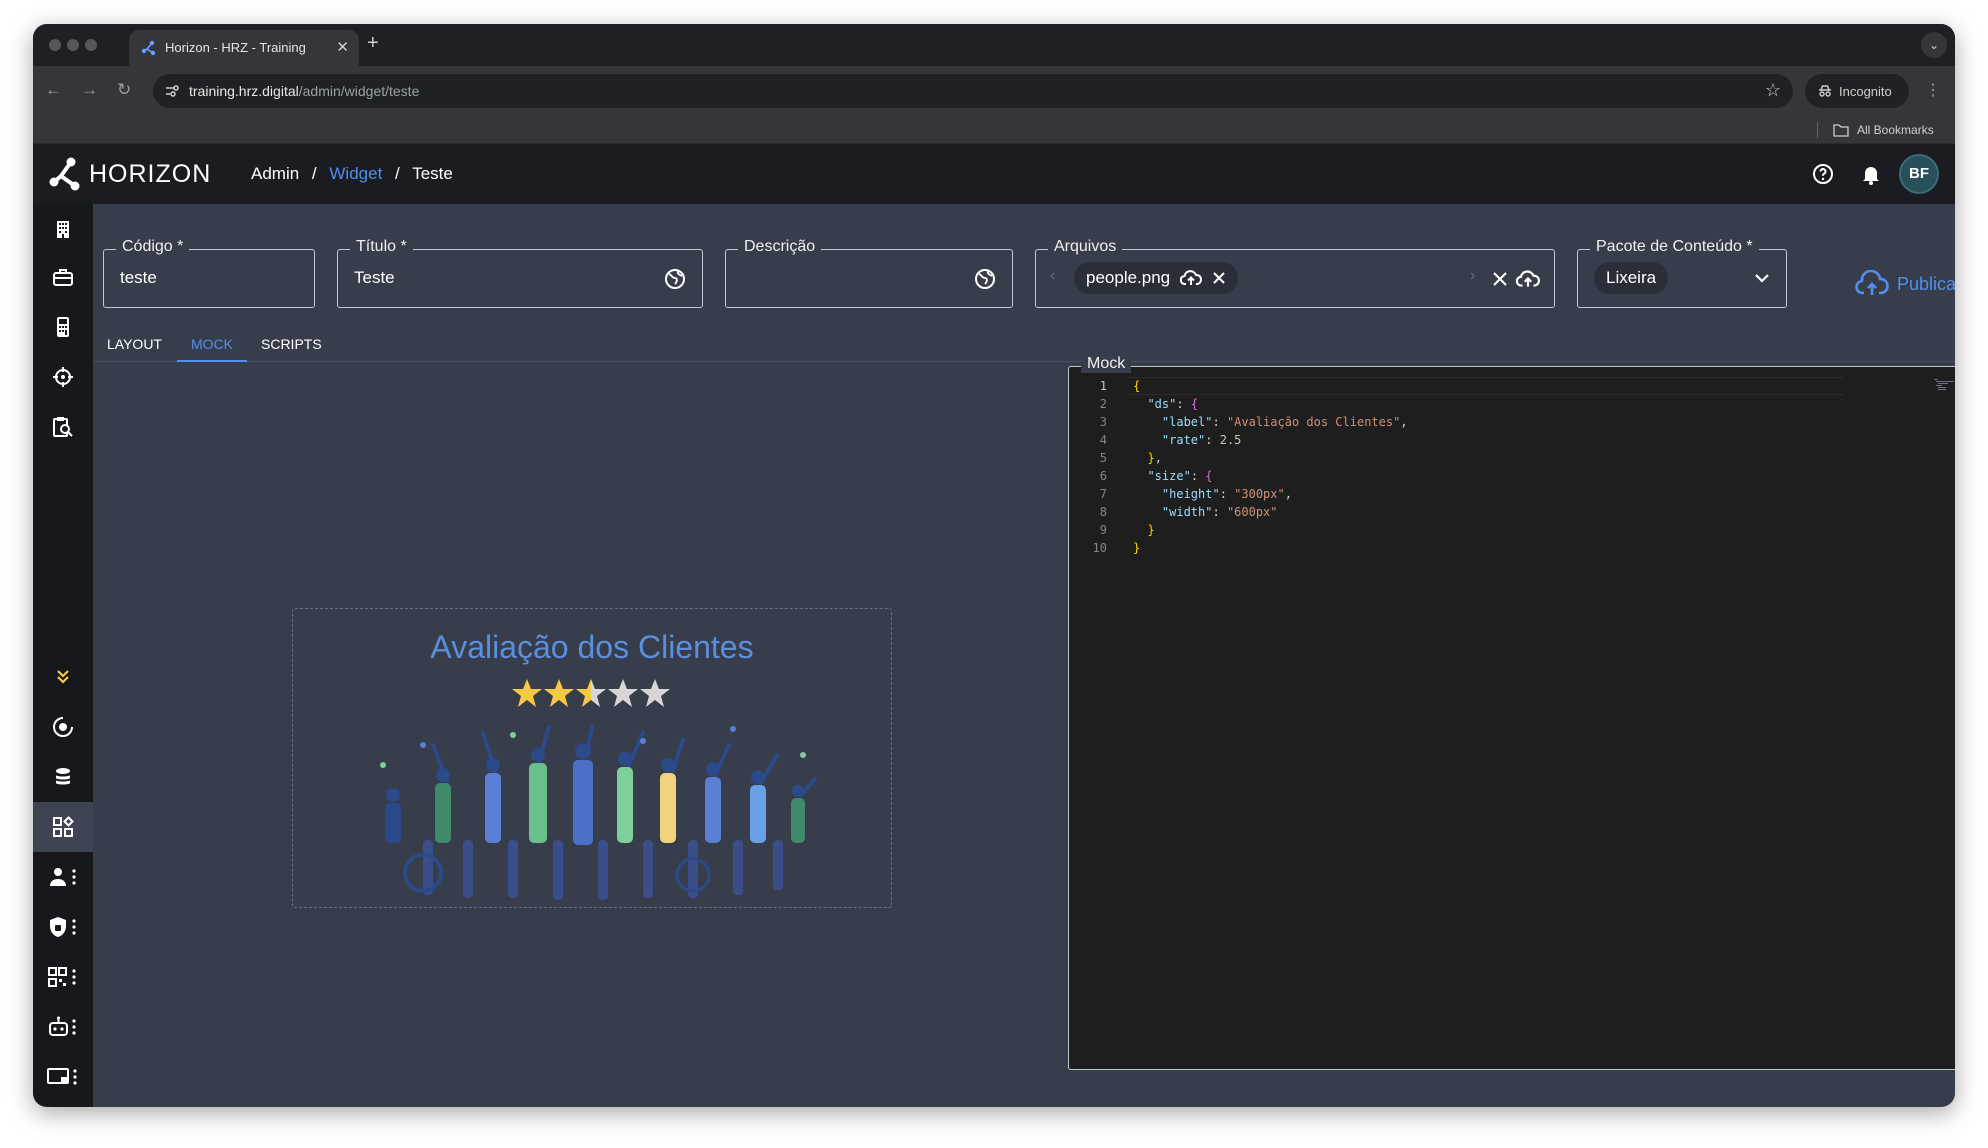 This screenshot has height=1148, width=1988. What do you see at coordinates (342, 47) in the screenshot?
I see `close-tab-icon: ✕` at bounding box center [342, 47].